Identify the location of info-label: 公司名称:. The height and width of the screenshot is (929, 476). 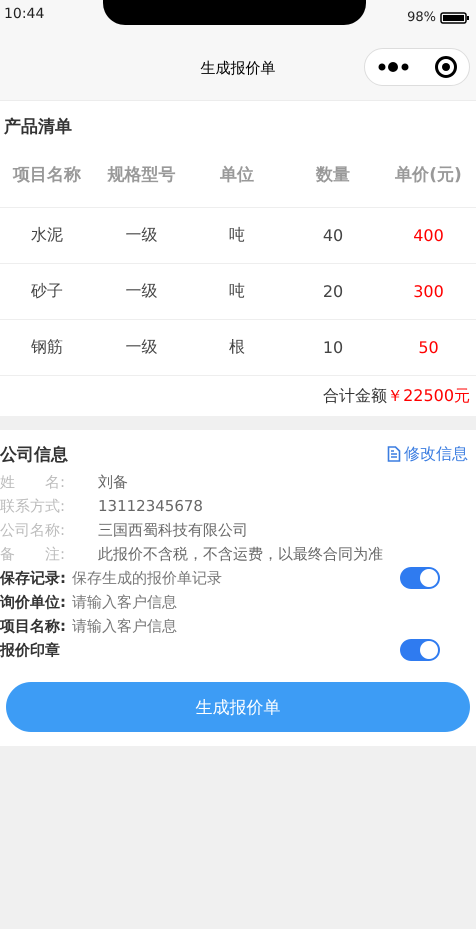
(33, 530).